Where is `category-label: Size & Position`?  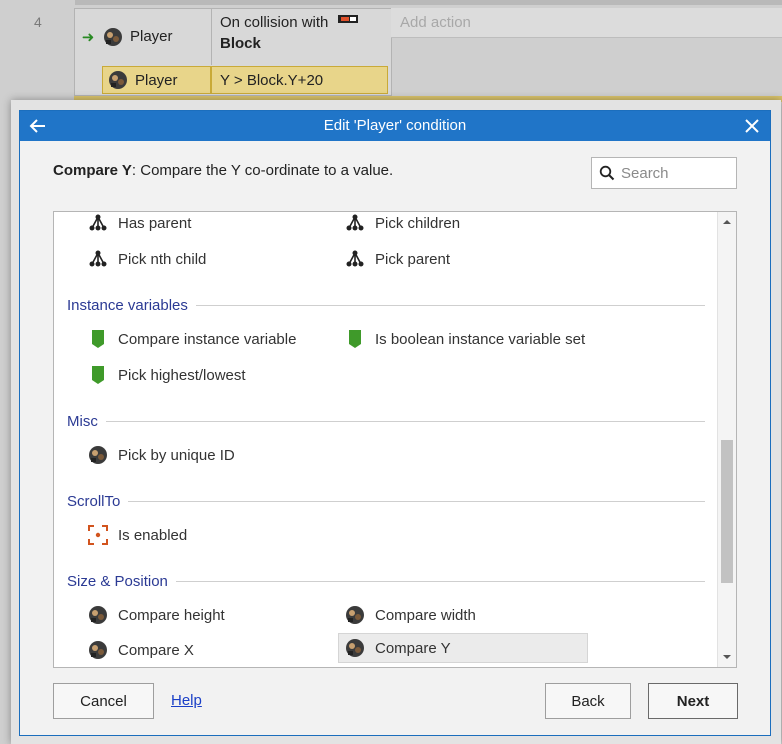
category-label: Size & Position is located at coordinates (117, 581).